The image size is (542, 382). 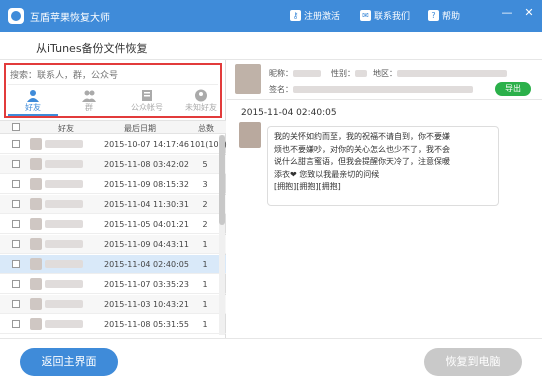 I want to click on table-row: 2015-11-08 03:42:02 5, so click(x=113, y=164).